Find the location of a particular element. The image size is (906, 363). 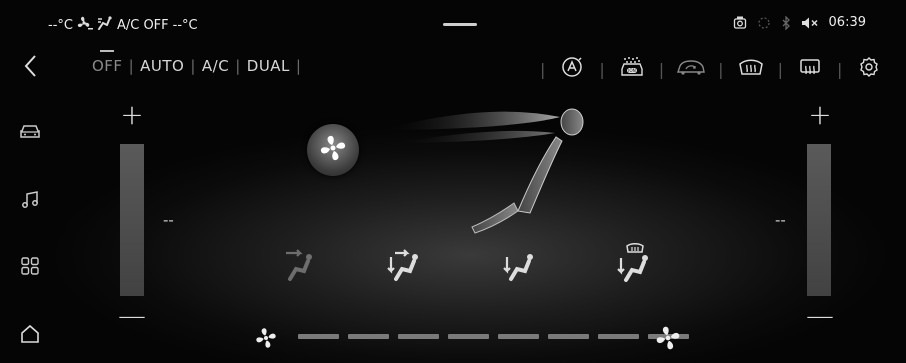

front-defrost-button is located at coordinates (751, 69).